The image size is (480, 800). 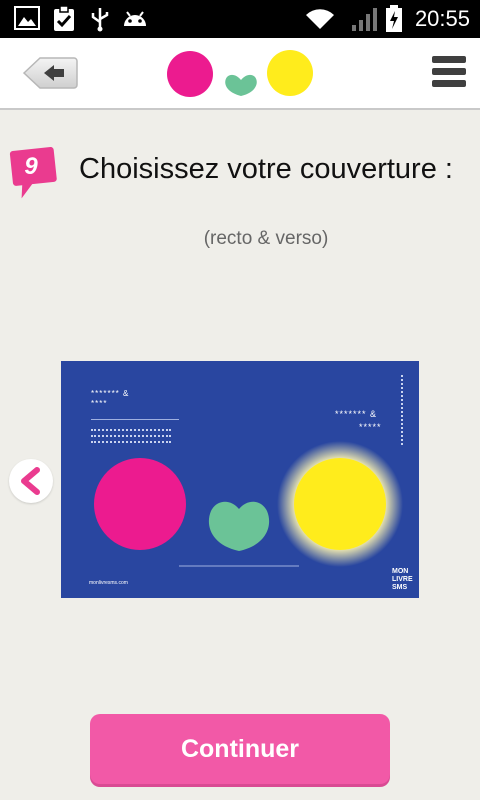 I want to click on clock-time: 20:55, so click(x=442, y=18).